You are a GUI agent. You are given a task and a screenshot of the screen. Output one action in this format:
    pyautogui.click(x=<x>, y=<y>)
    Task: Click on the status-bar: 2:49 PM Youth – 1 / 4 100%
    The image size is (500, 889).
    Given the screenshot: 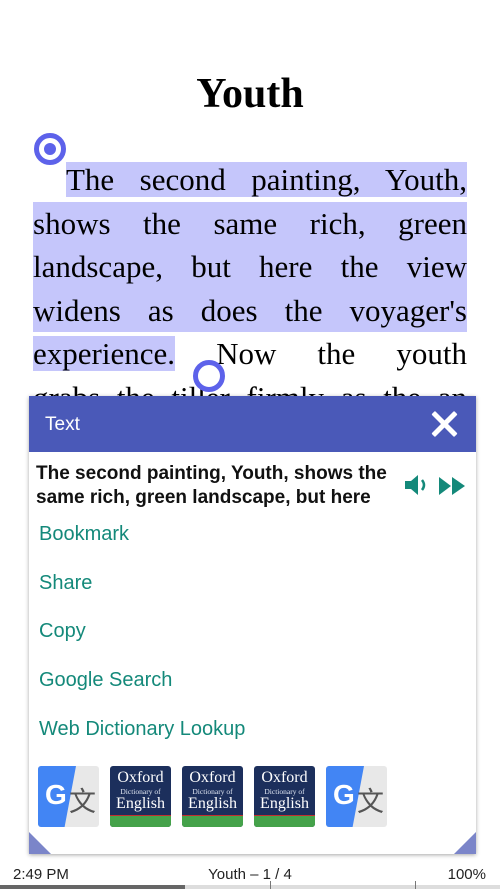 What is the action you would take?
    pyautogui.click(x=250, y=875)
    